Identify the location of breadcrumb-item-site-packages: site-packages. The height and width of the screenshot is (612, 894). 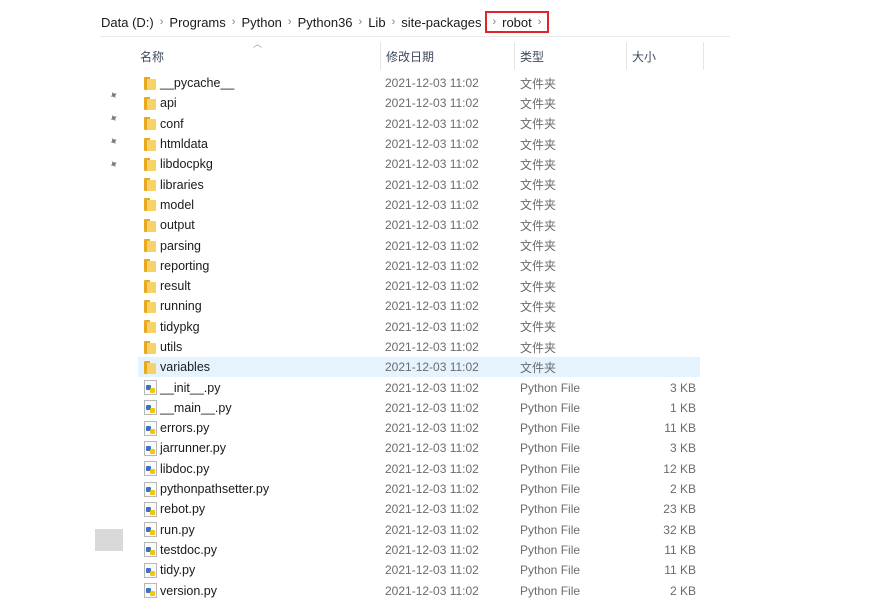
(441, 22).